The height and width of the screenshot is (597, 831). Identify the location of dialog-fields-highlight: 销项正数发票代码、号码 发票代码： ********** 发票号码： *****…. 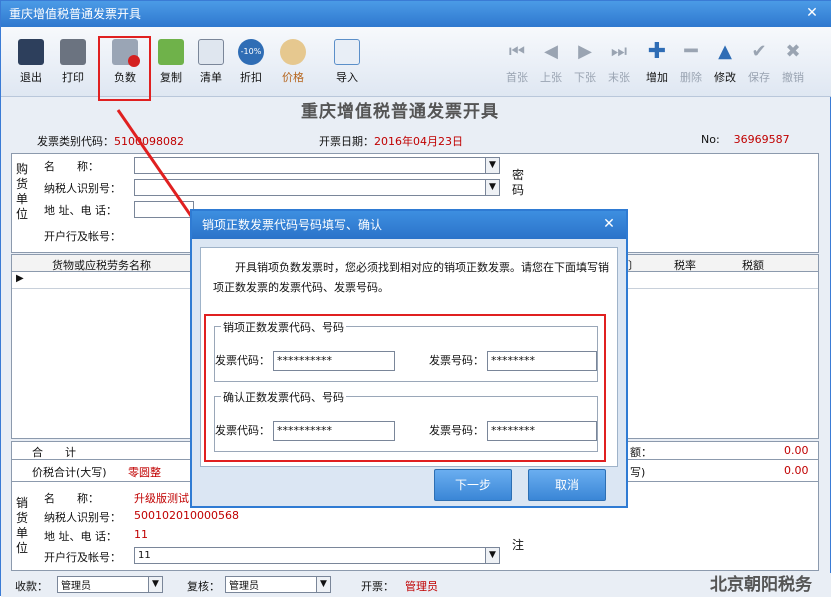
(405, 388).